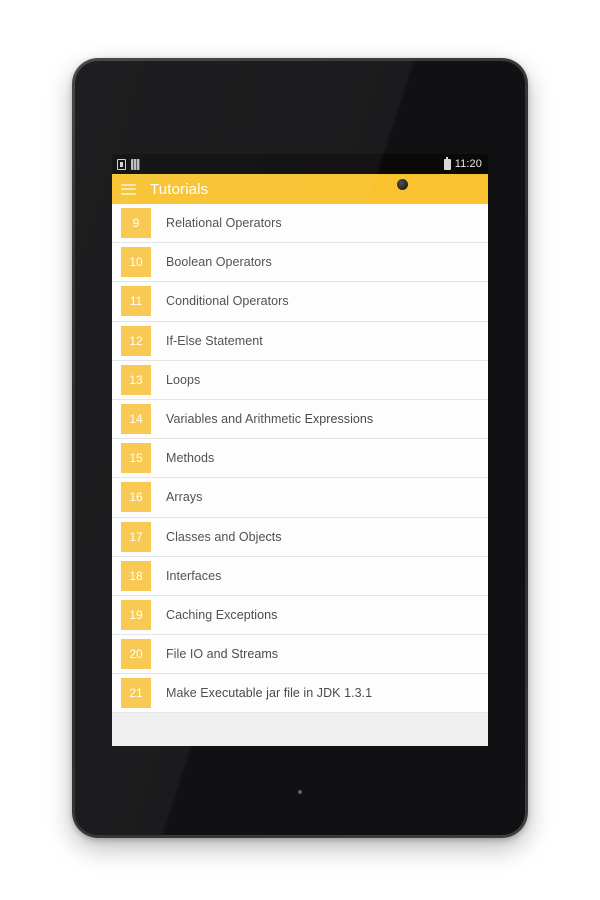 The image size is (600, 900). Describe the element at coordinates (136, 340) in the screenshot. I see `list-item-number-badge: 12` at that location.